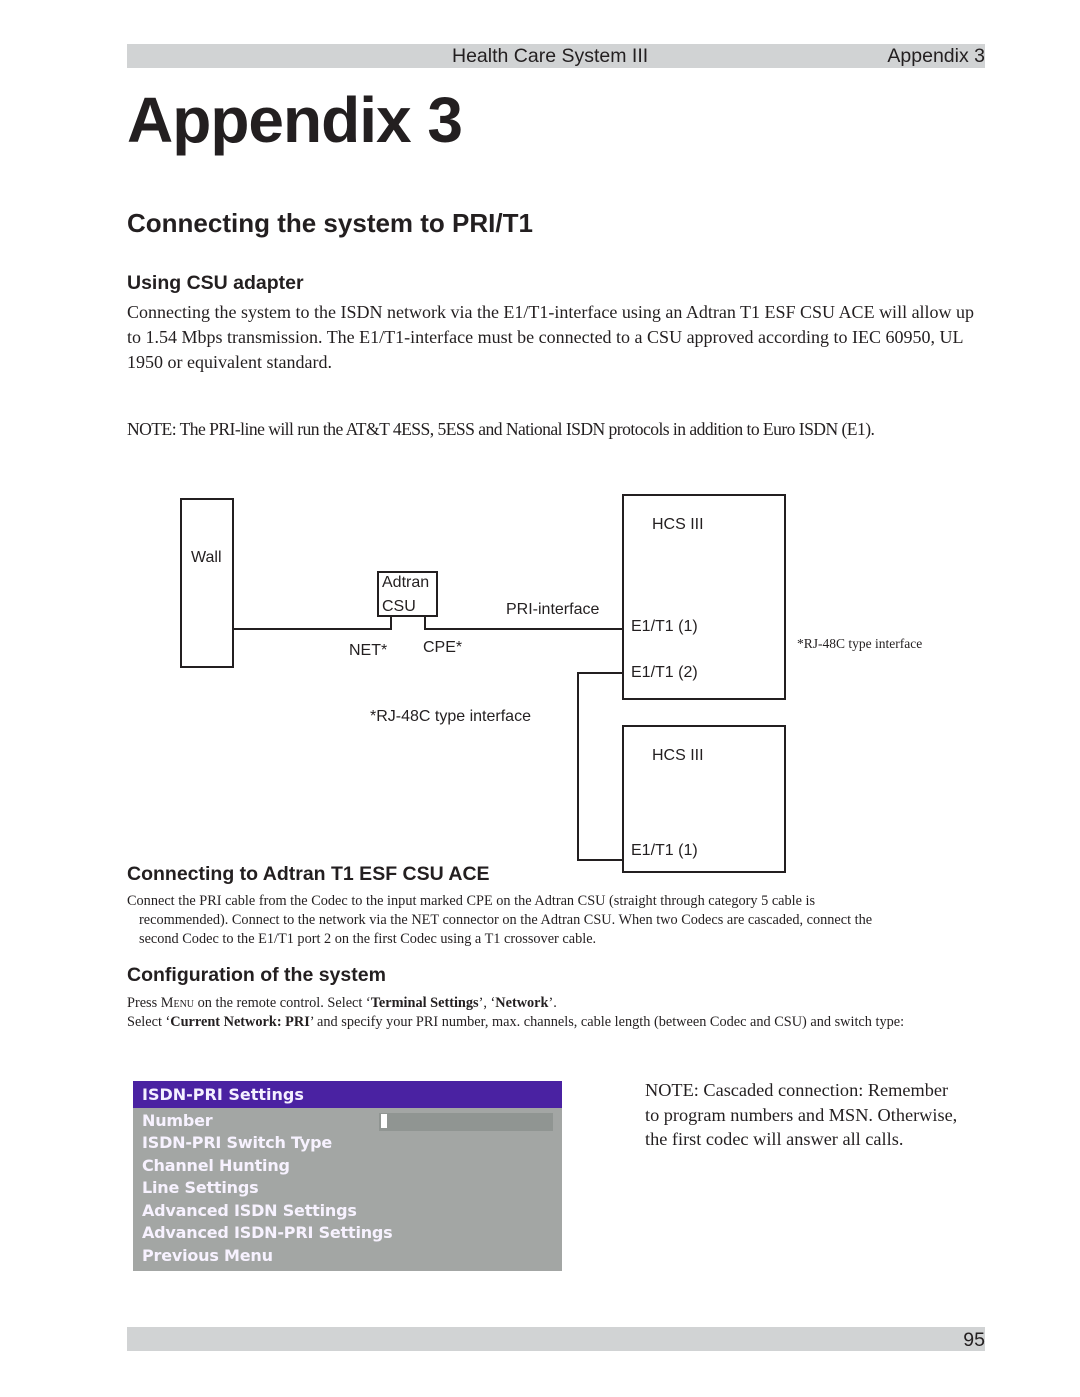 This screenshot has width=1080, height=1397. What do you see at coordinates (553, 609) in the screenshot?
I see `pri-interface-label: PRI-interface` at bounding box center [553, 609].